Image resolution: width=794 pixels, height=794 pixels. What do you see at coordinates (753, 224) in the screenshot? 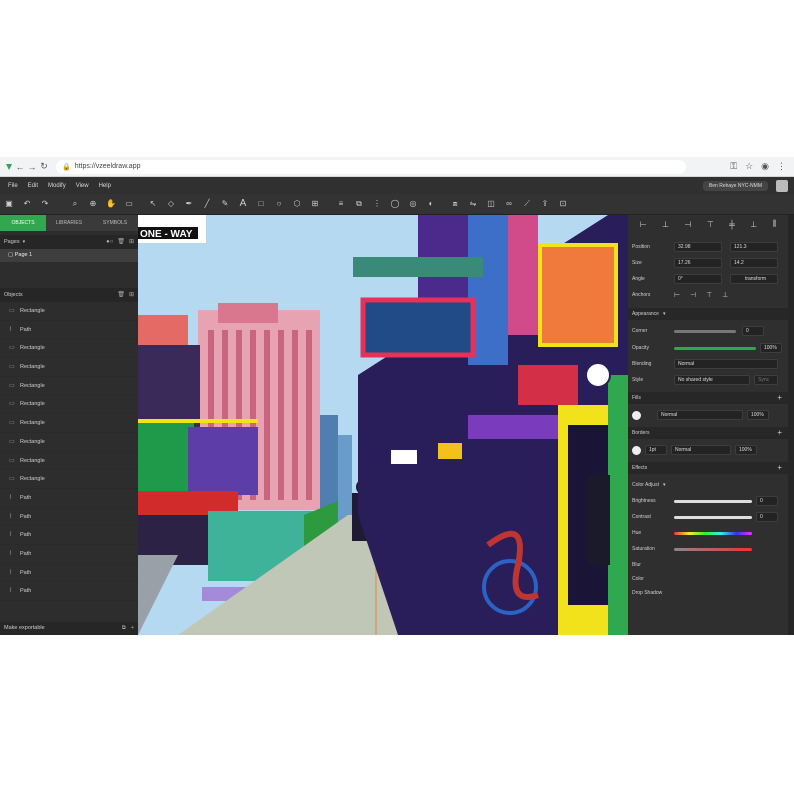
I see `align-bottom-icon: ⊥` at bounding box center [753, 224].